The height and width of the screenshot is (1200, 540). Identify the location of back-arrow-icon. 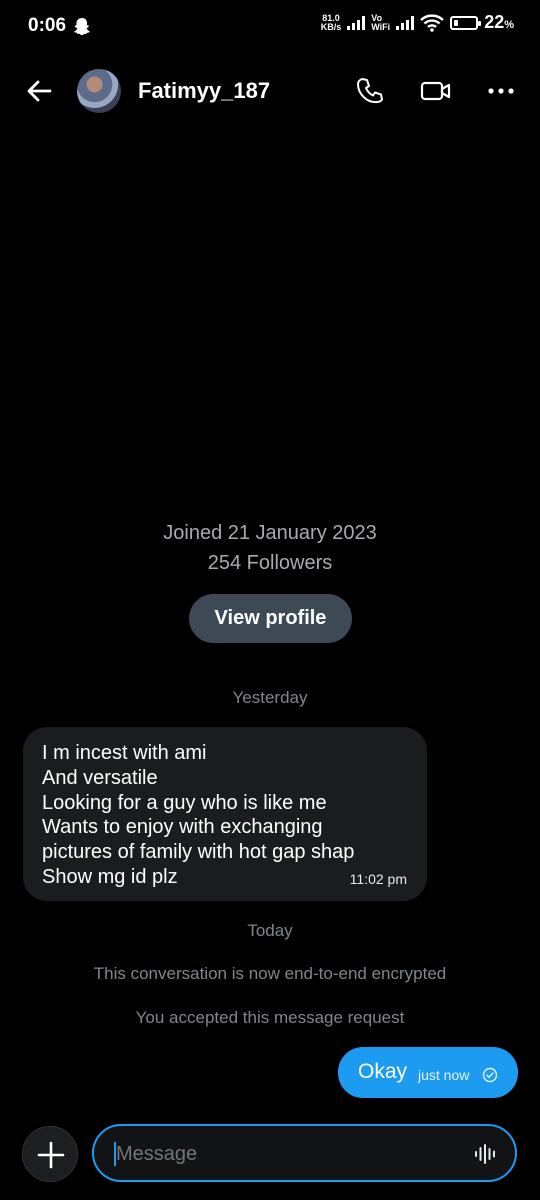
(39, 91).